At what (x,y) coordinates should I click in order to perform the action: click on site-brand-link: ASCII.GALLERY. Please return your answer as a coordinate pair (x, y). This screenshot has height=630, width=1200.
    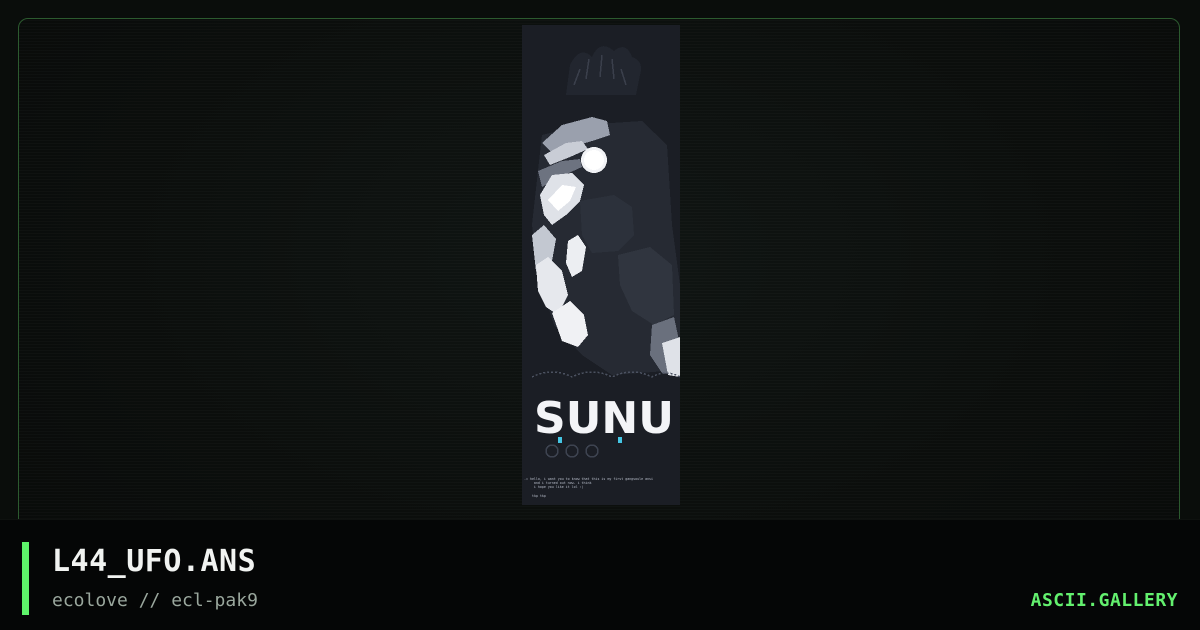
    Looking at the image, I should click on (1104, 600).